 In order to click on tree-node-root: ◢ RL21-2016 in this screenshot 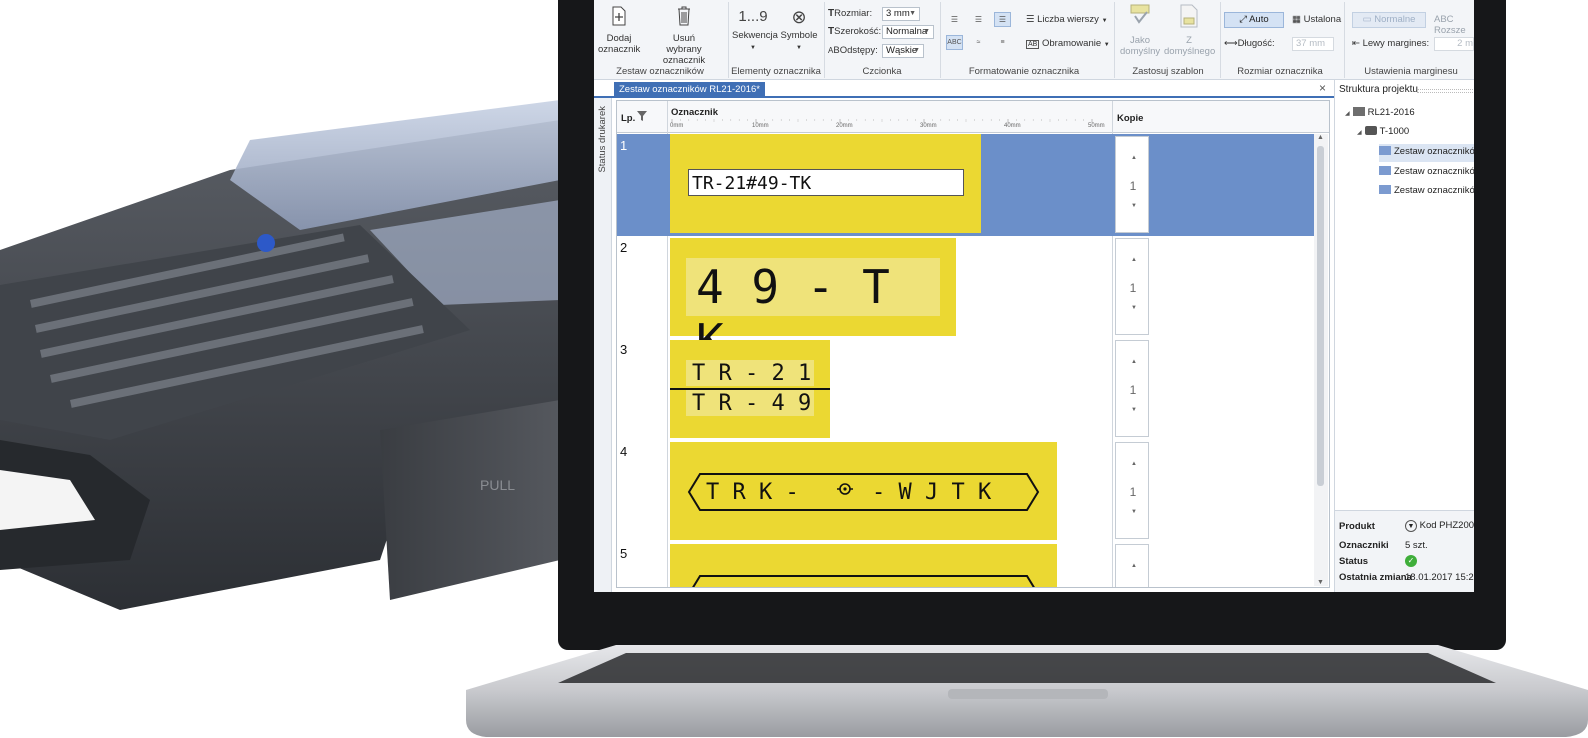, I will do `click(1380, 112)`.